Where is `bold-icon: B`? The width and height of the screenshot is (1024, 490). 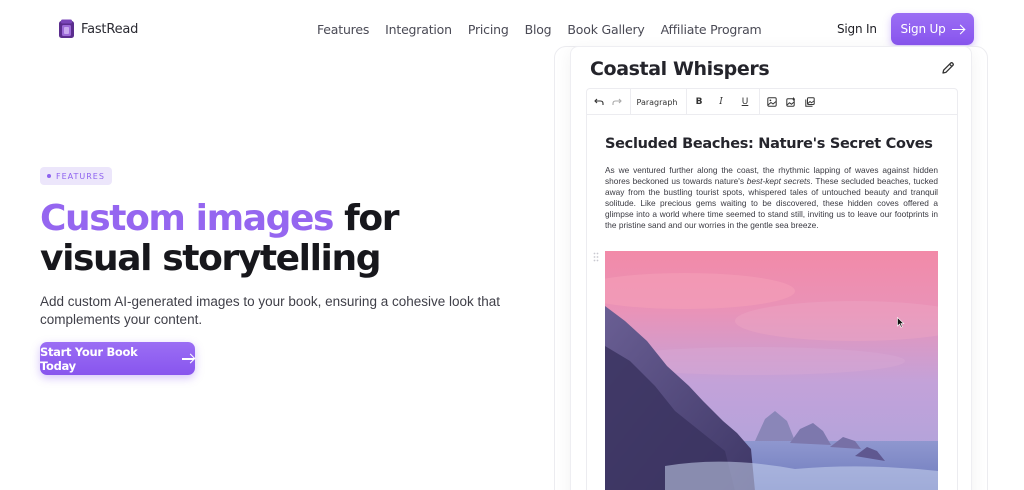 bold-icon: B is located at coordinates (699, 102).